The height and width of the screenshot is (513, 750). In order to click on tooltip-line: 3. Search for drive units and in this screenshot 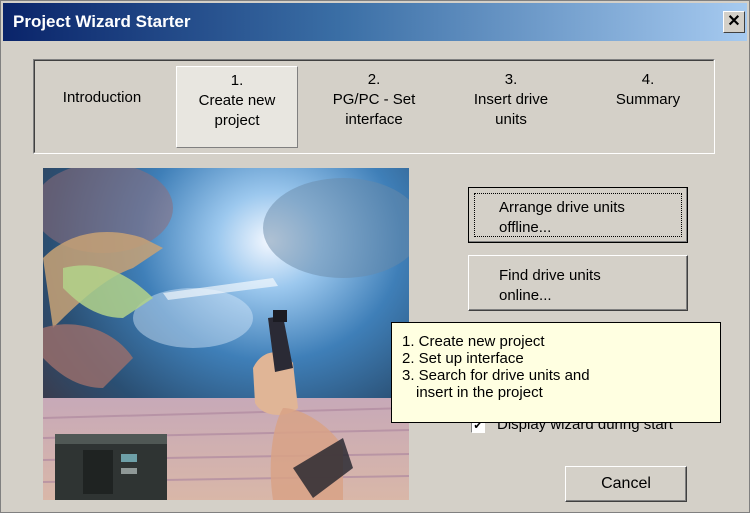, I will do `click(496, 375)`.